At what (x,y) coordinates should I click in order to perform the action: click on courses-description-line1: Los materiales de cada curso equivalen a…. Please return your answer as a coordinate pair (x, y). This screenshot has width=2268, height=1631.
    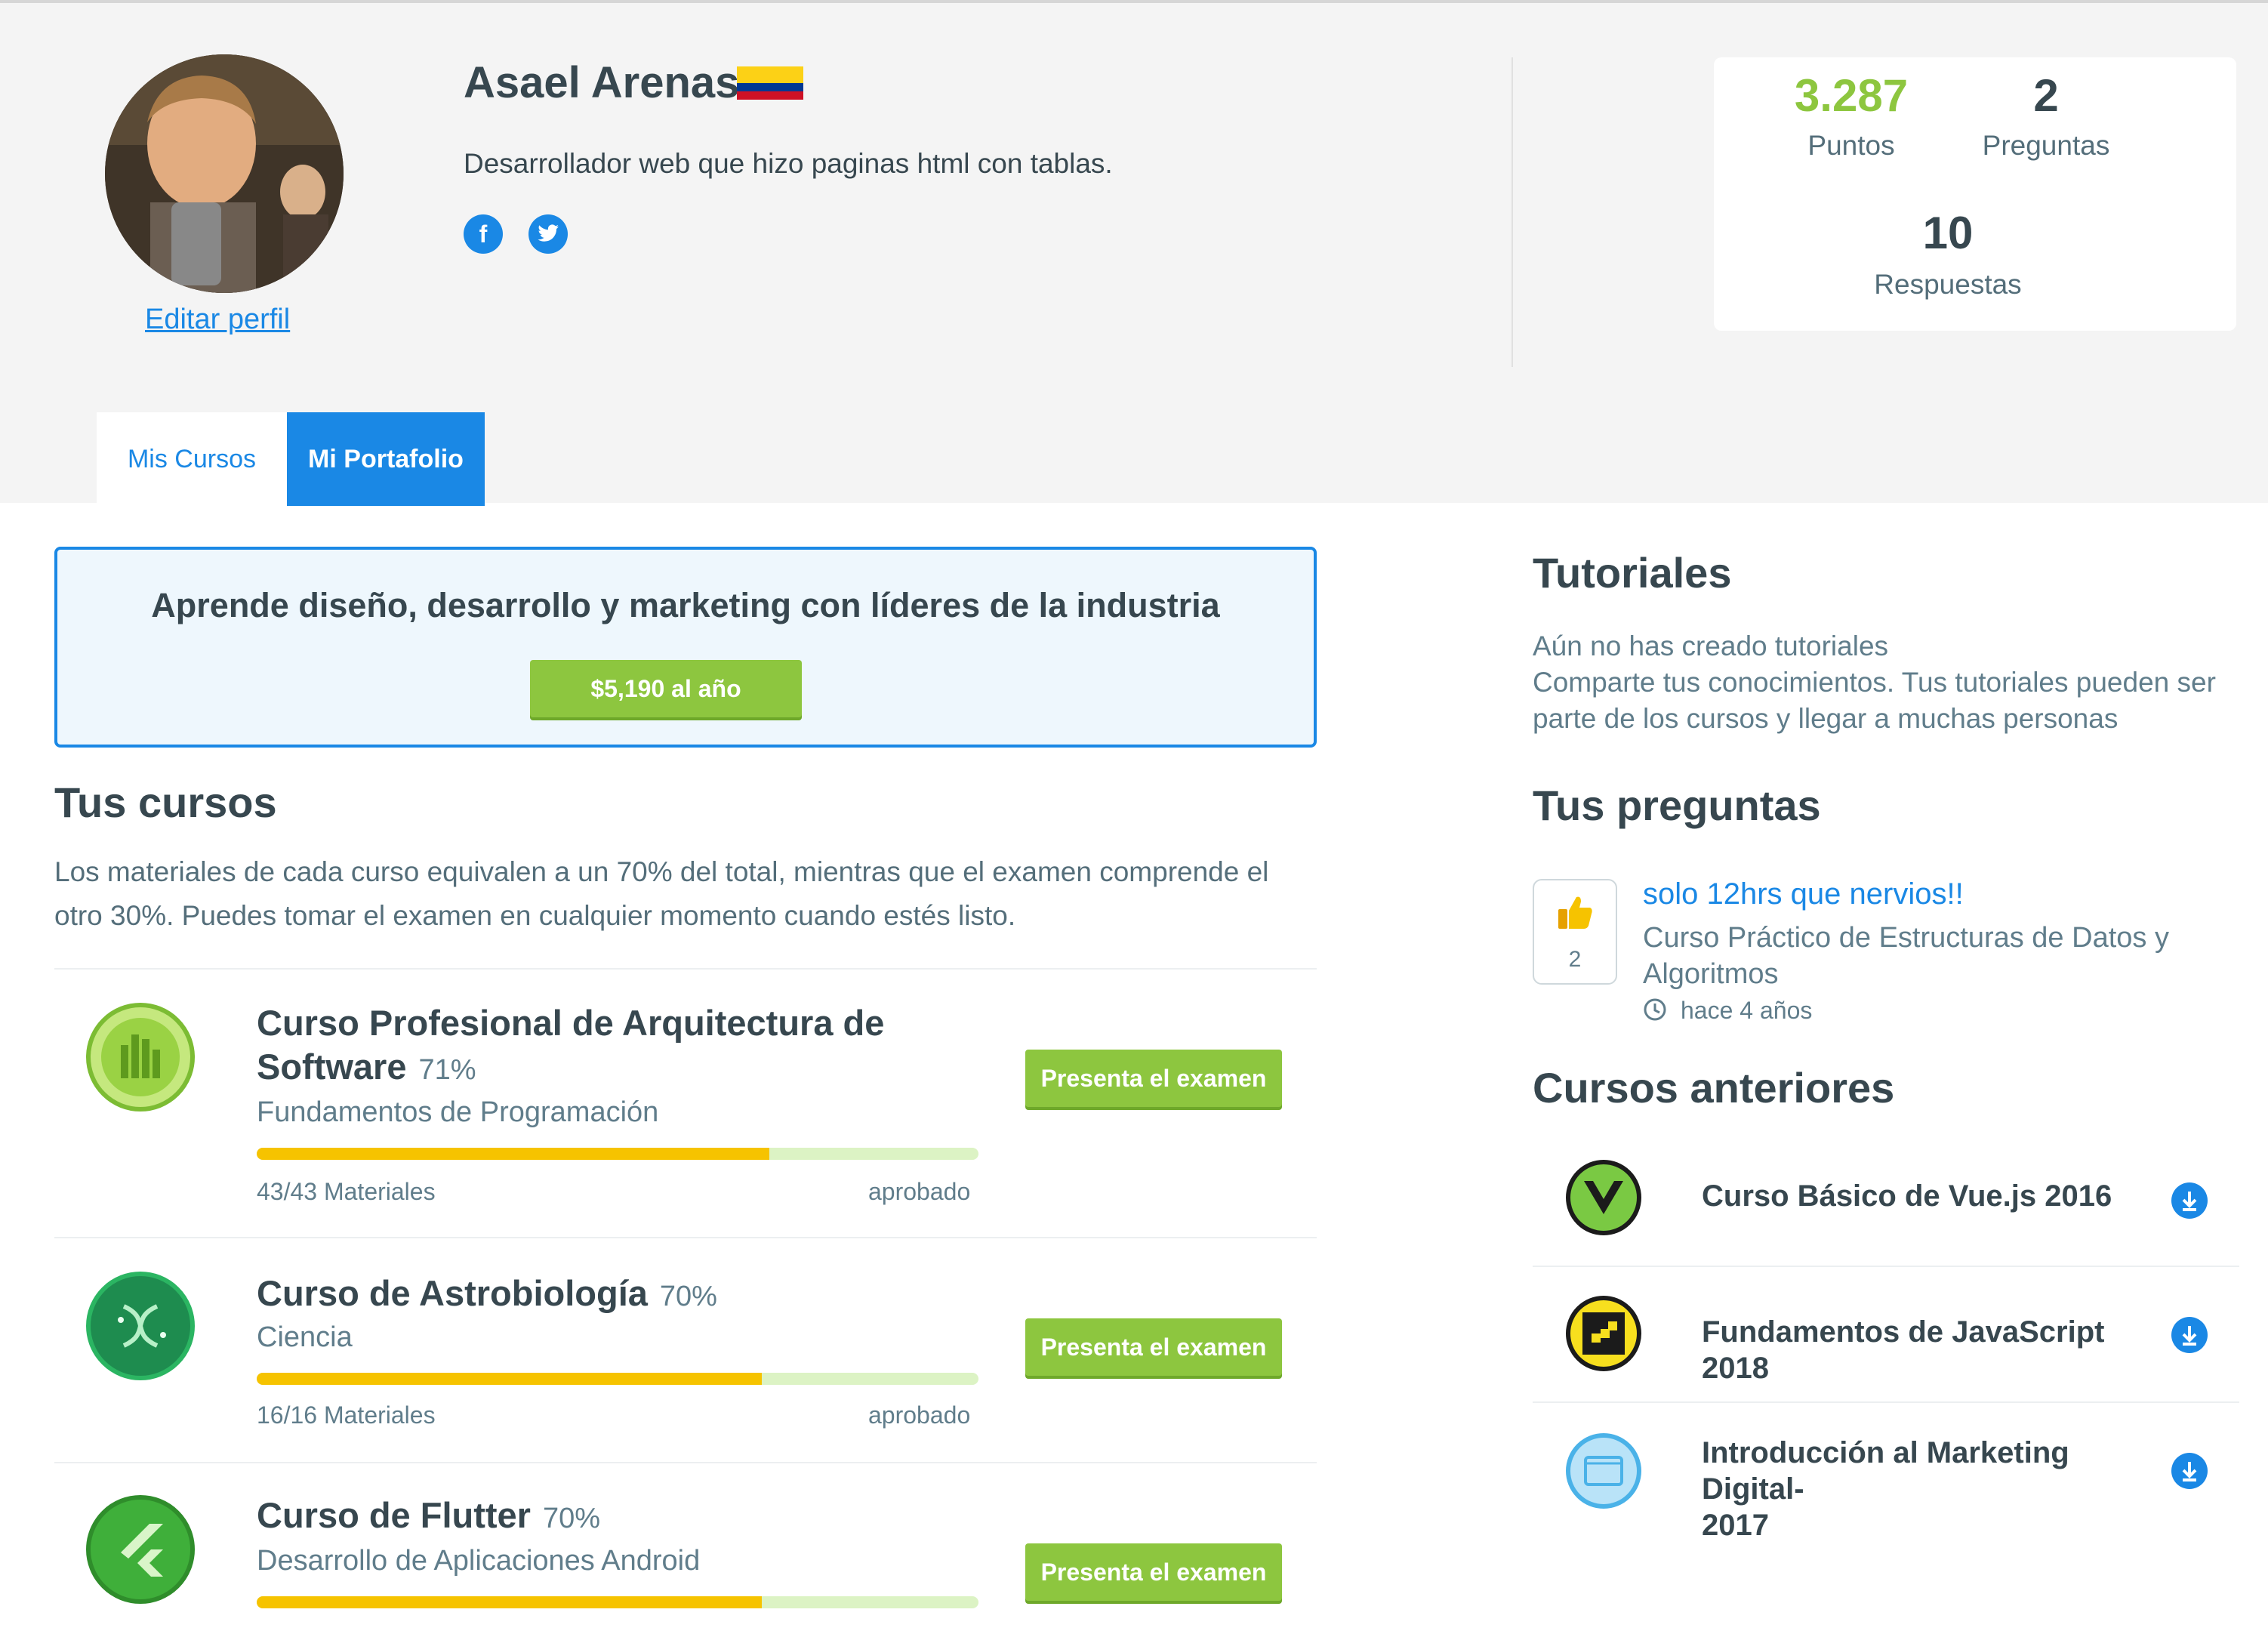
    Looking at the image, I should click on (661, 871).